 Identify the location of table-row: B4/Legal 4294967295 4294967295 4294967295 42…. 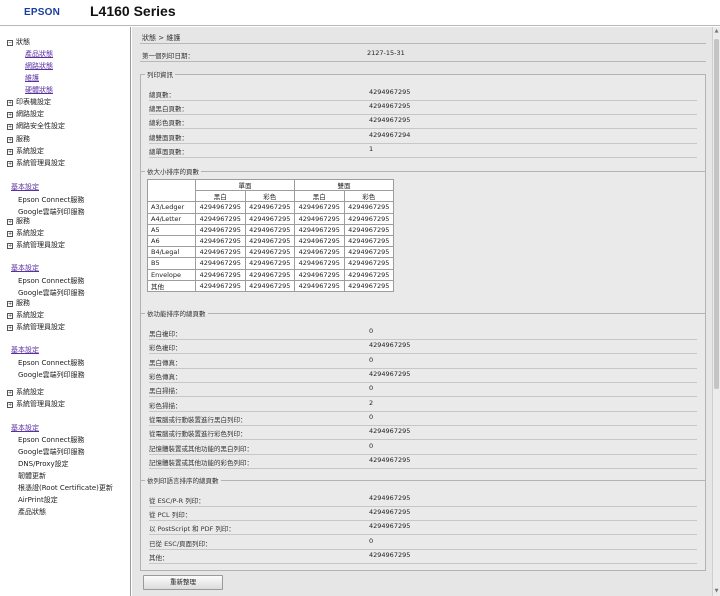
(270, 252).